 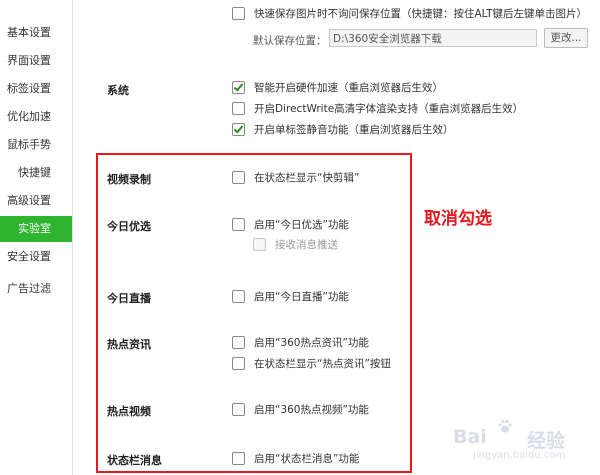 I want to click on sidebar-item-label: 鼠标手势, so click(x=29, y=144).